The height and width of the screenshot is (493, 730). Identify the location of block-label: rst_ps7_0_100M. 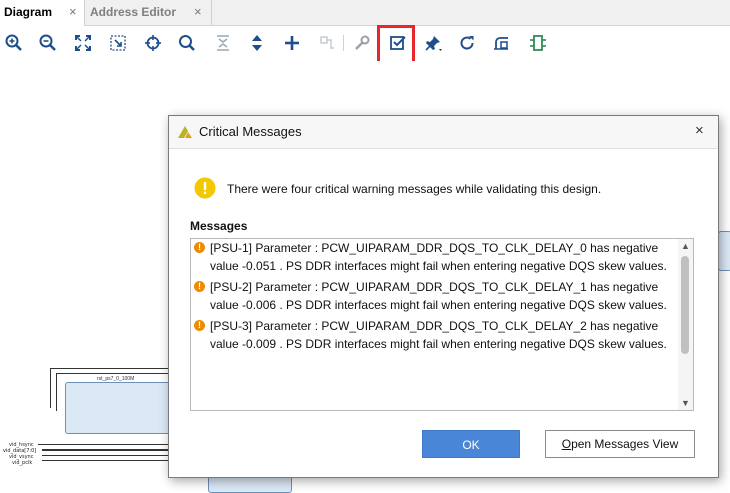
(116, 379).